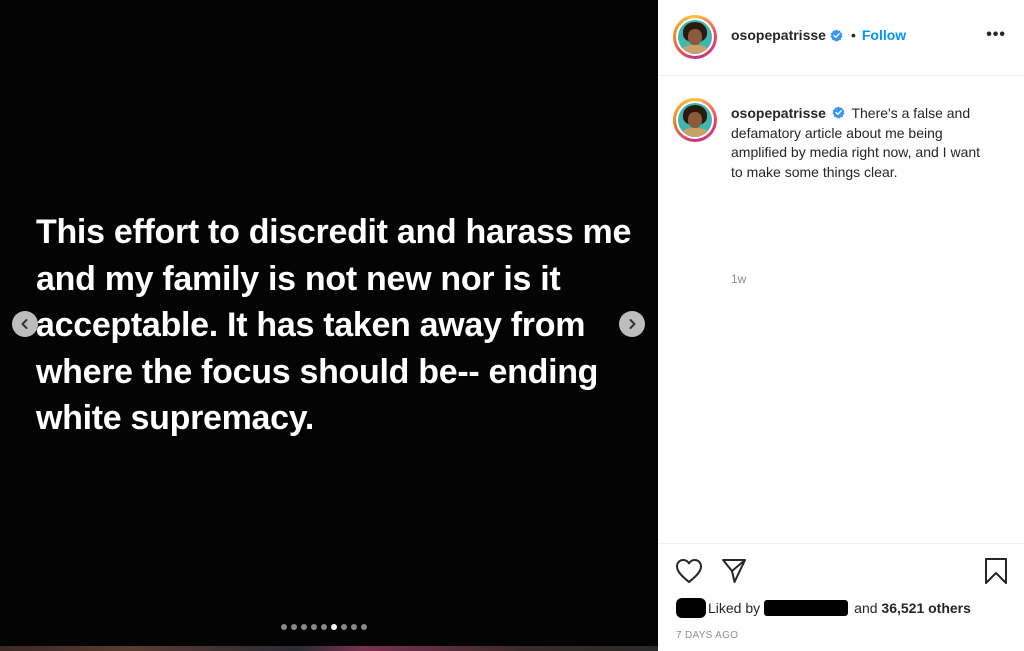 The image size is (1024, 651). What do you see at coordinates (738, 279) in the screenshot?
I see `caption-timestamp: 1w` at bounding box center [738, 279].